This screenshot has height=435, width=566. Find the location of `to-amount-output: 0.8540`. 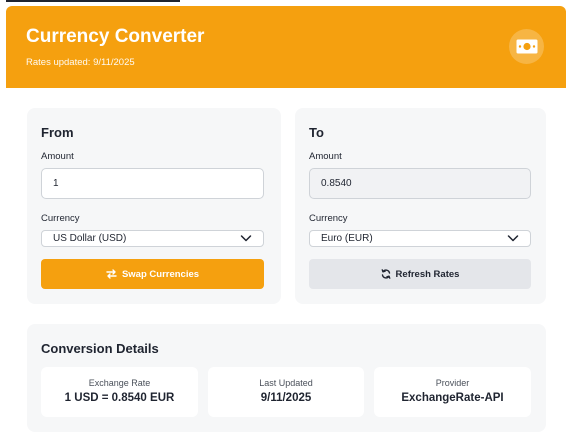

to-amount-output: 0.8540 is located at coordinates (420, 183).